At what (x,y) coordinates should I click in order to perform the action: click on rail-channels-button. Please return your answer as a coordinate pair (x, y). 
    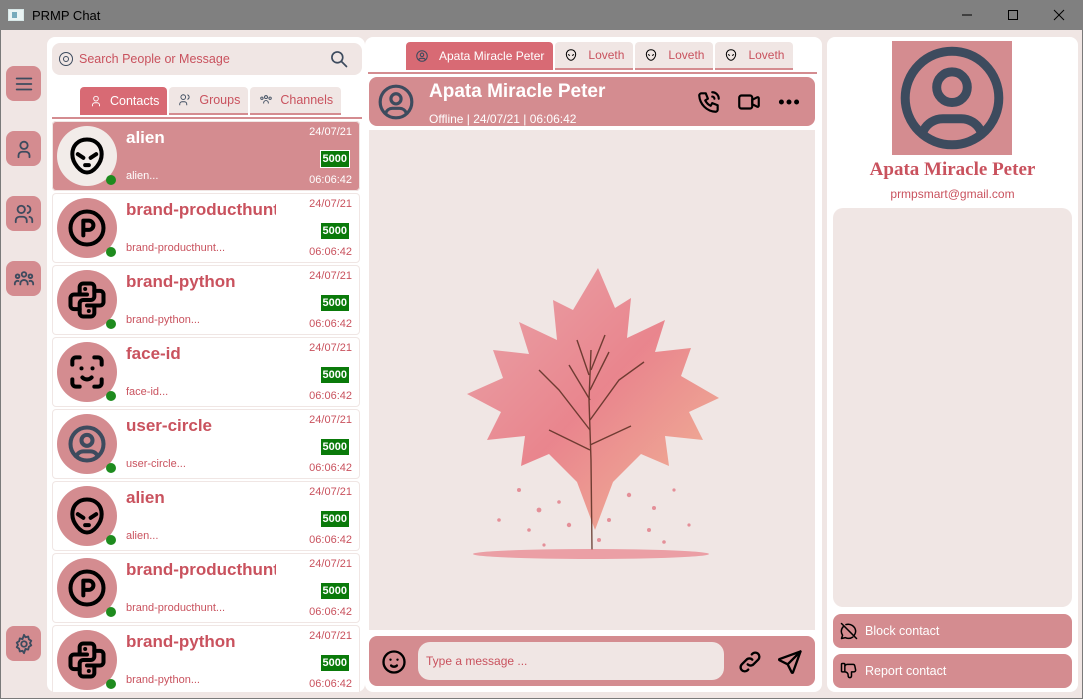
    Looking at the image, I should click on (23, 278).